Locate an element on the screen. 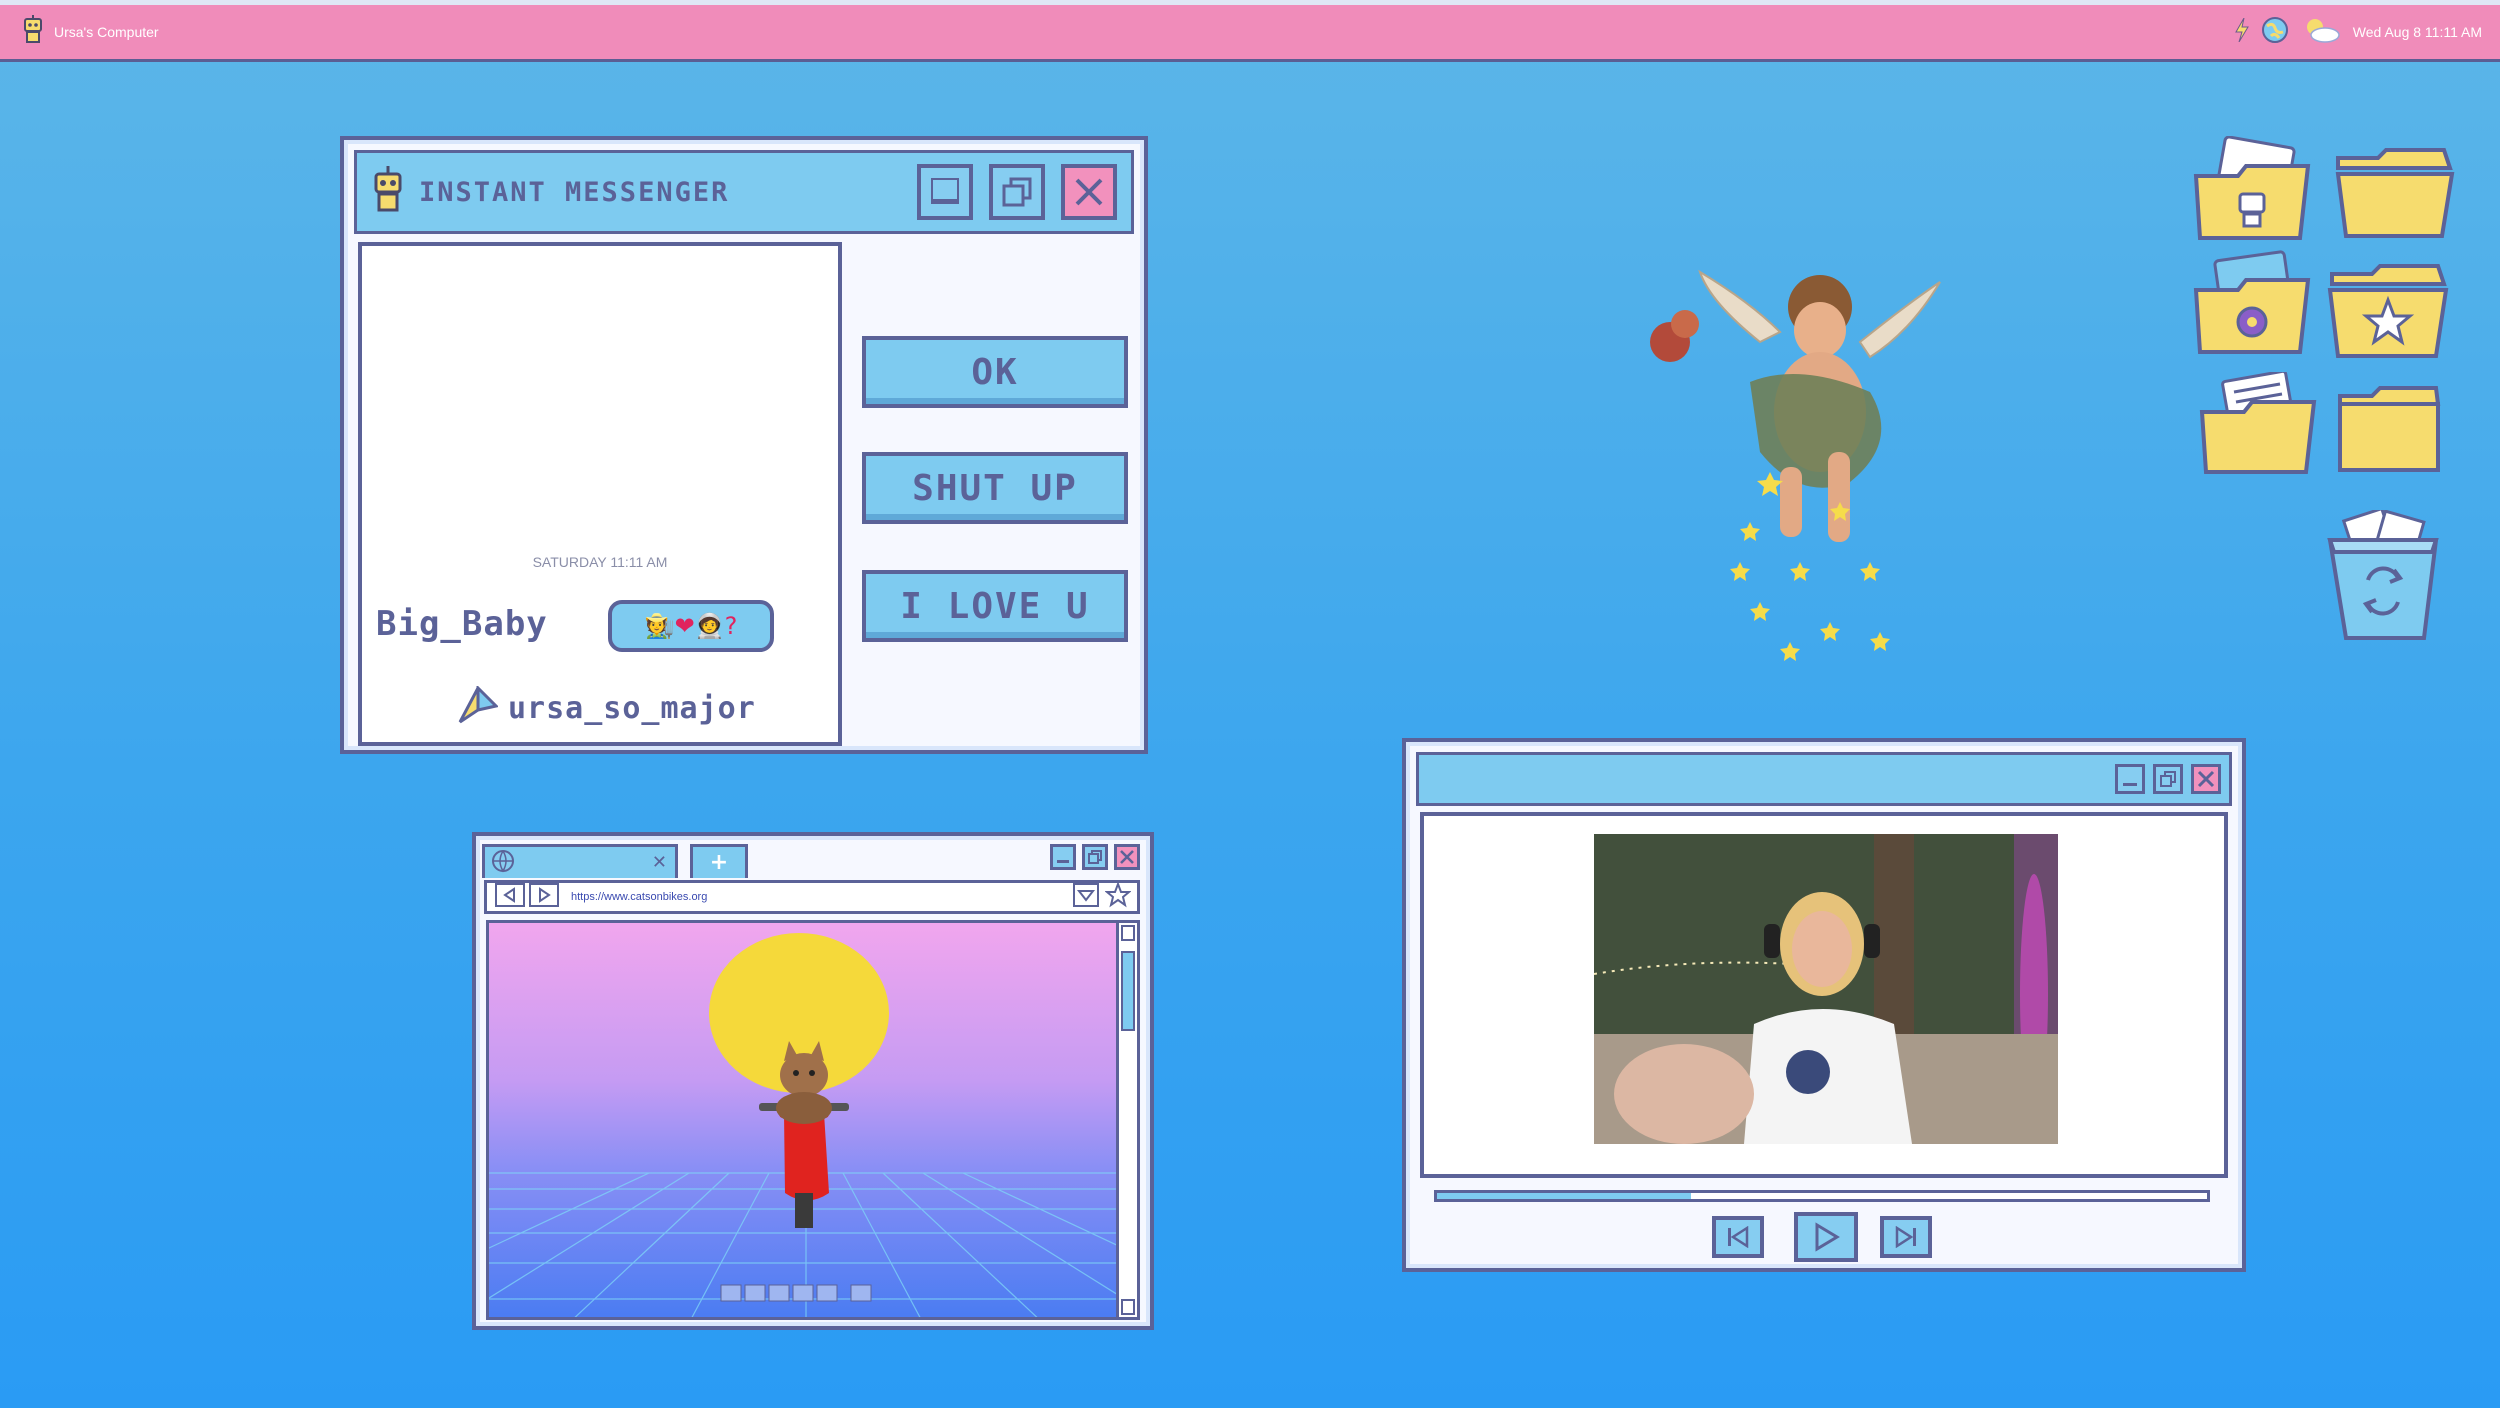 Image resolution: width=2500 pixels, height=1408 pixels. web-content is located at coordinates (803, 1120).